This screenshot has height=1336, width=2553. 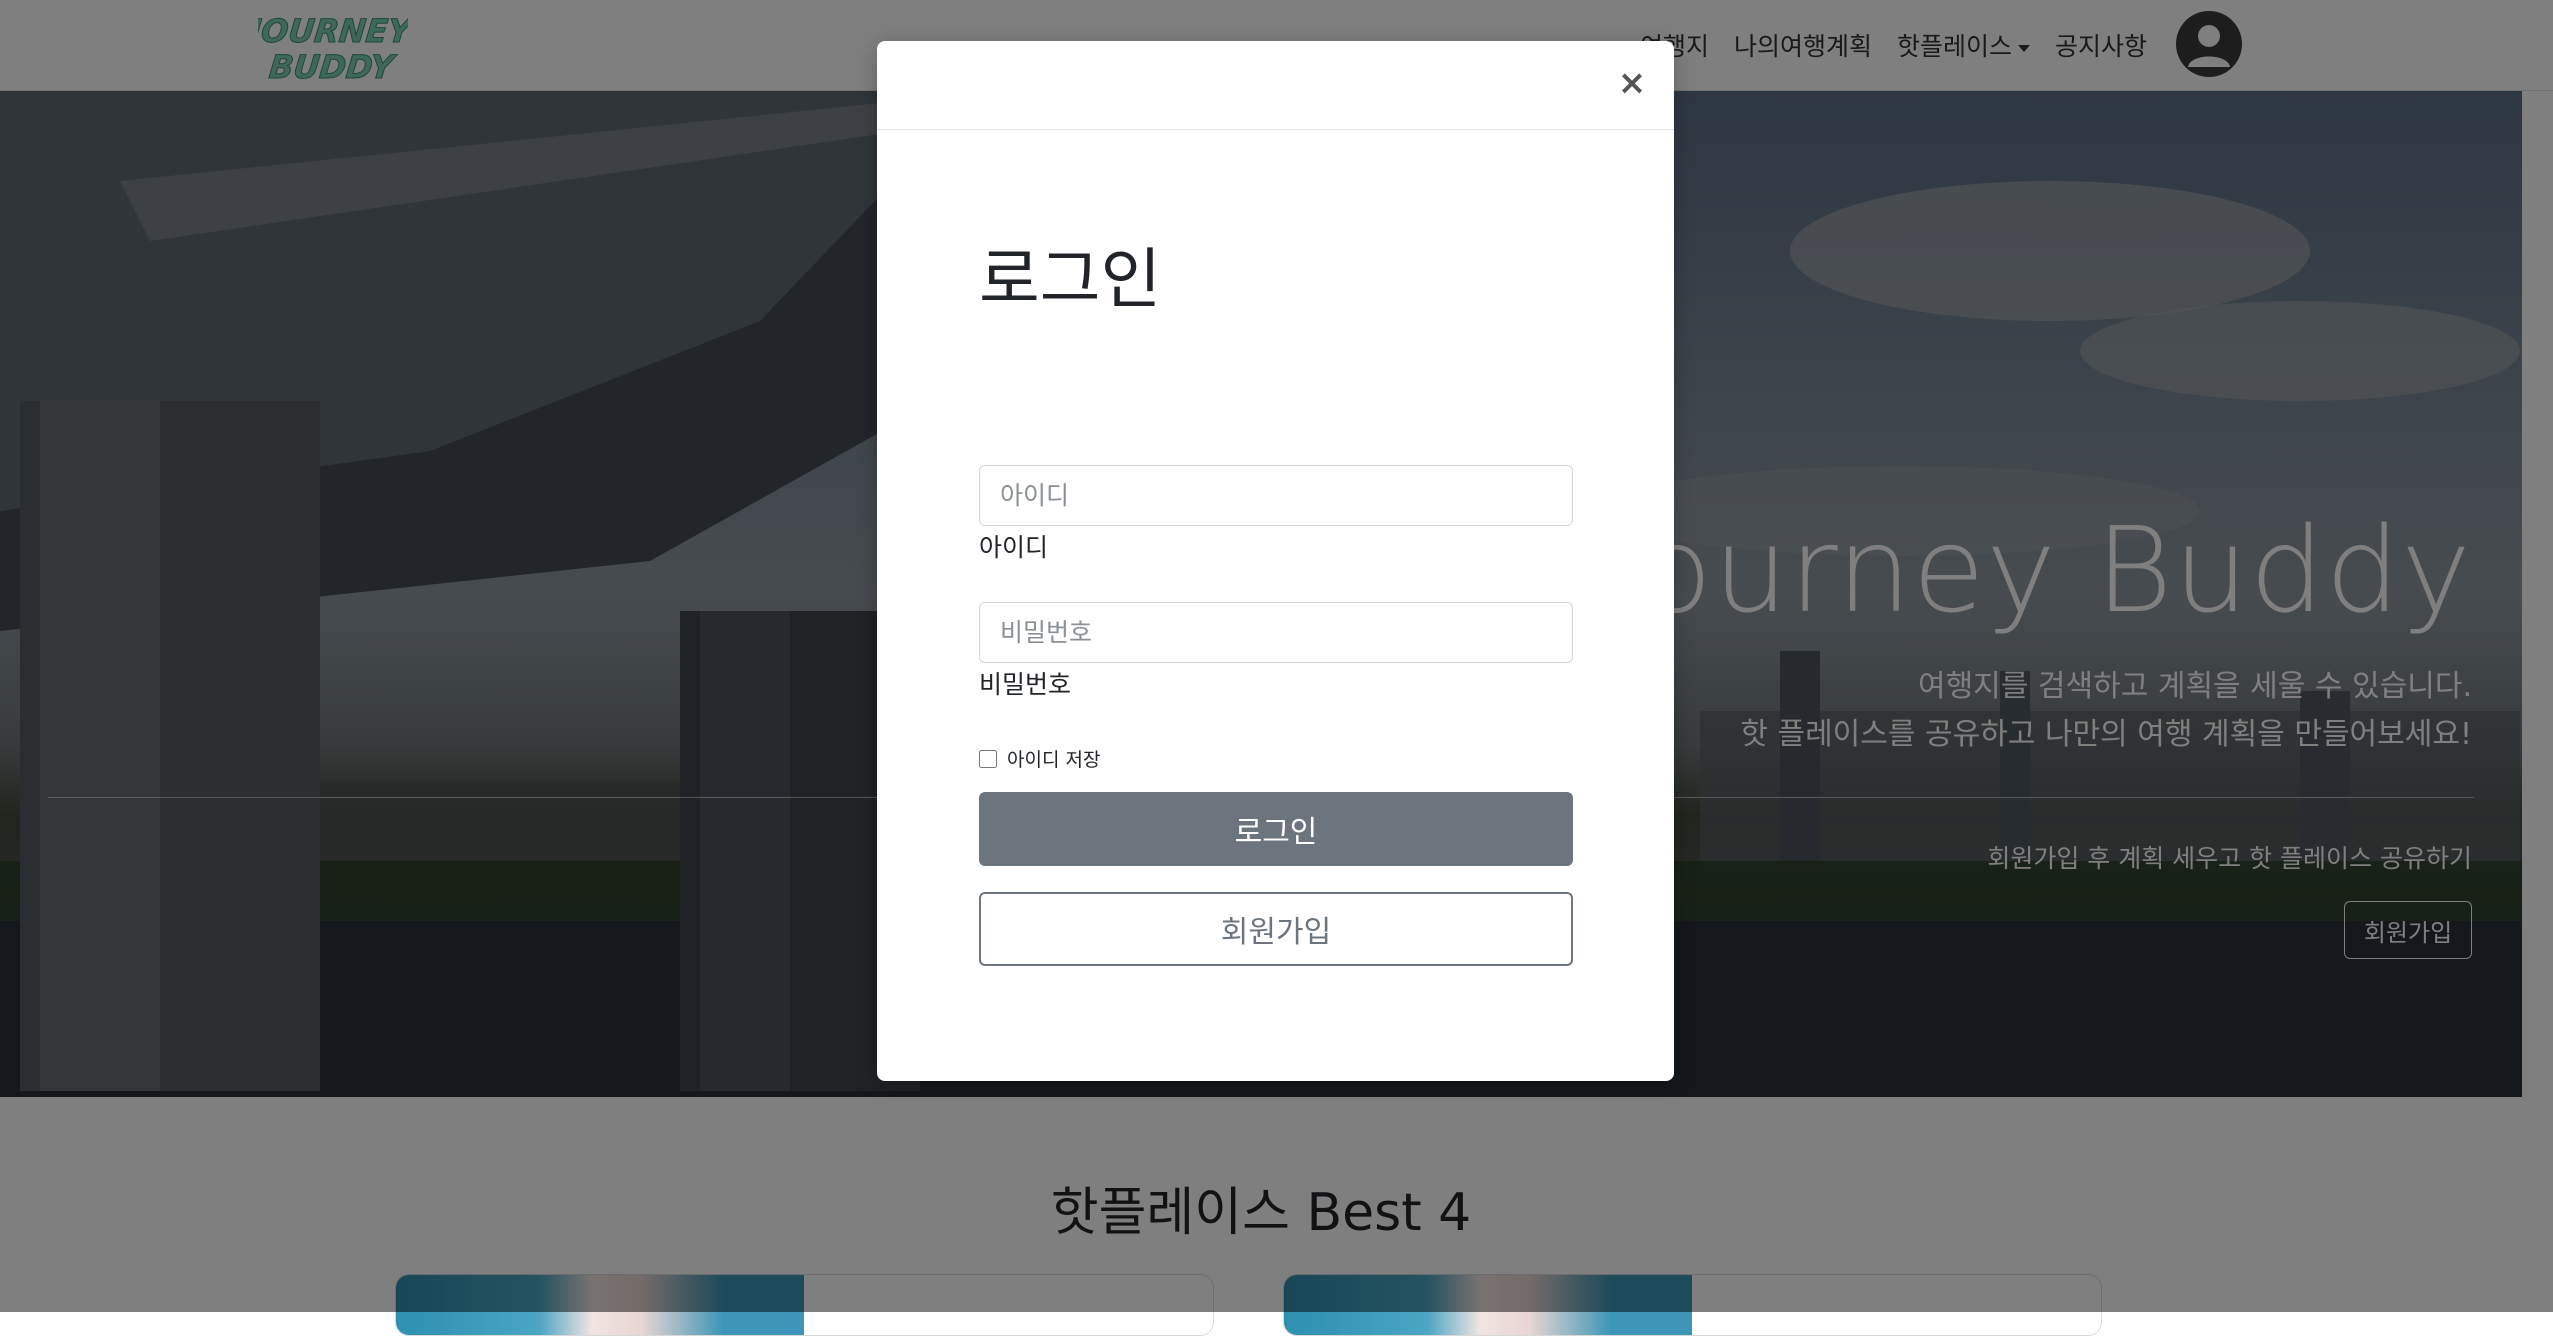 What do you see at coordinates (1054, 760) in the screenshot?
I see `remember-id-label: 아이디 저장` at bounding box center [1054, 760].